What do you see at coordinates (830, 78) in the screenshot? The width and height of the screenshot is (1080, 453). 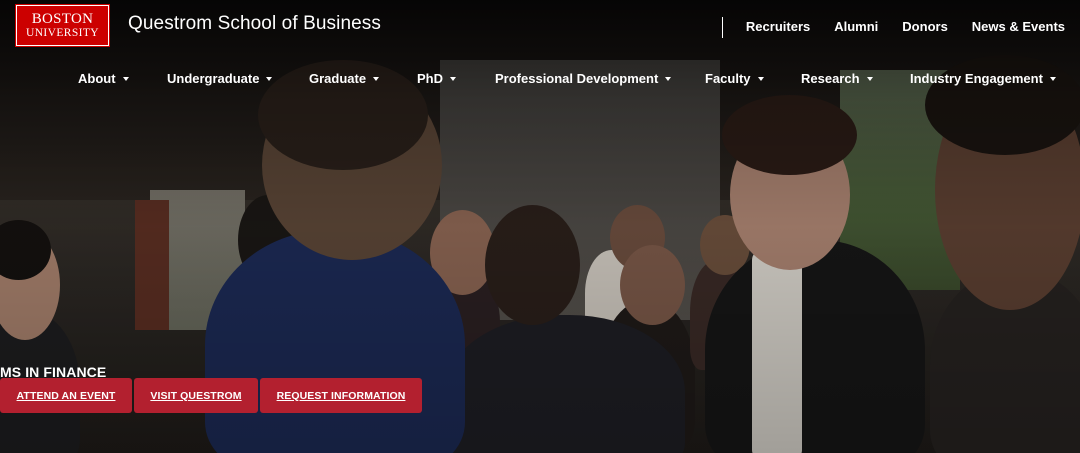 I see `nav-item-label: Research` at bounding box center [830, 78].